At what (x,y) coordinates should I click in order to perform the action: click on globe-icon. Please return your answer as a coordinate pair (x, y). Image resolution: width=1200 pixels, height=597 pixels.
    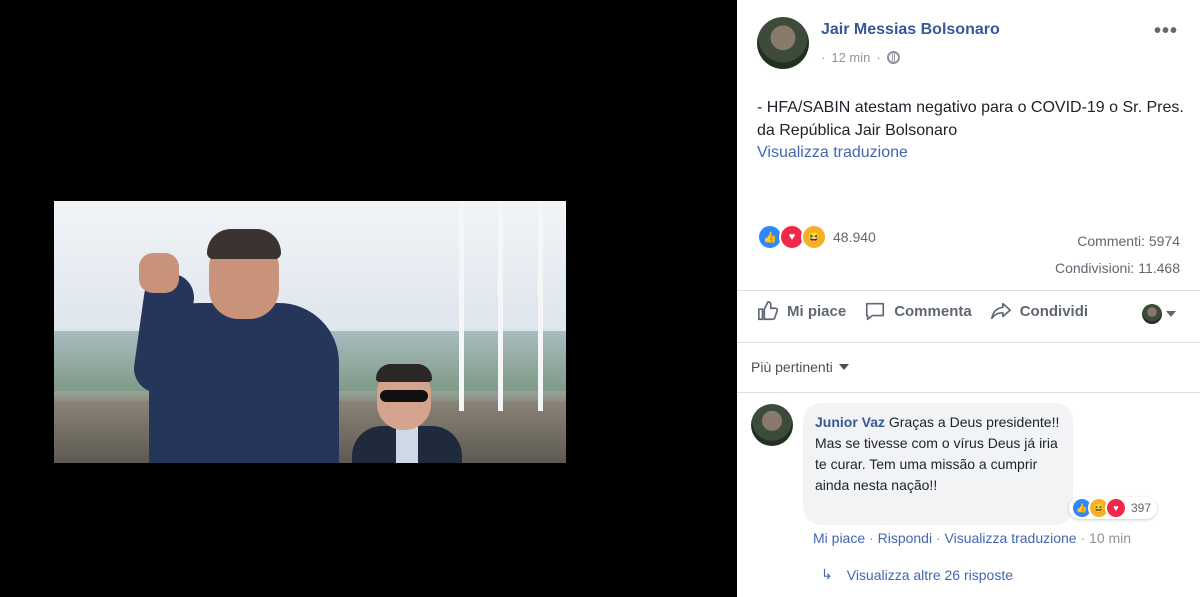
    Looking at the image, I should click on (893, 57).